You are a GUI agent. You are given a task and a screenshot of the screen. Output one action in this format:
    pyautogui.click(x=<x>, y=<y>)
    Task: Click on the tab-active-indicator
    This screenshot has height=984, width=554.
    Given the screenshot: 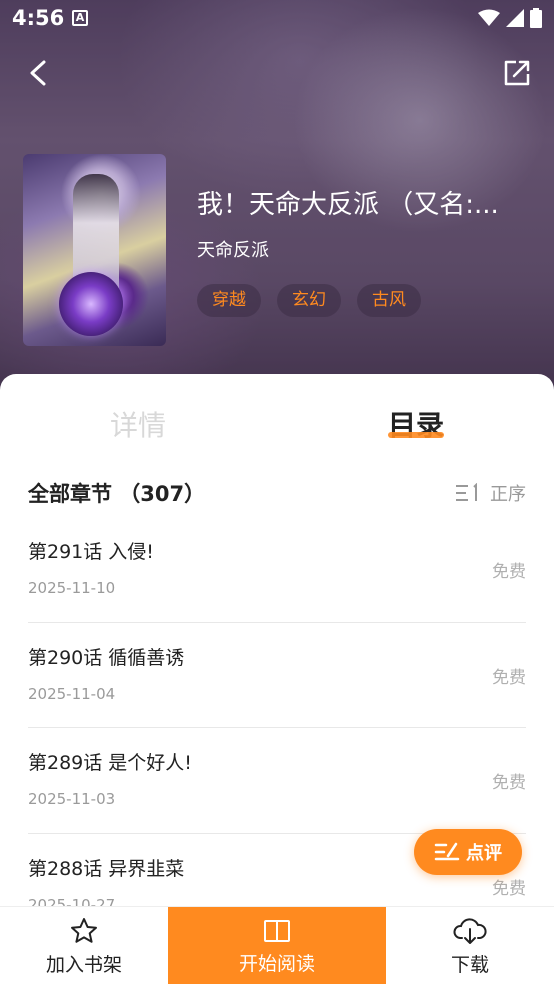 What is the action you would take?
    pyautogui.click(x=416, y=435)
    